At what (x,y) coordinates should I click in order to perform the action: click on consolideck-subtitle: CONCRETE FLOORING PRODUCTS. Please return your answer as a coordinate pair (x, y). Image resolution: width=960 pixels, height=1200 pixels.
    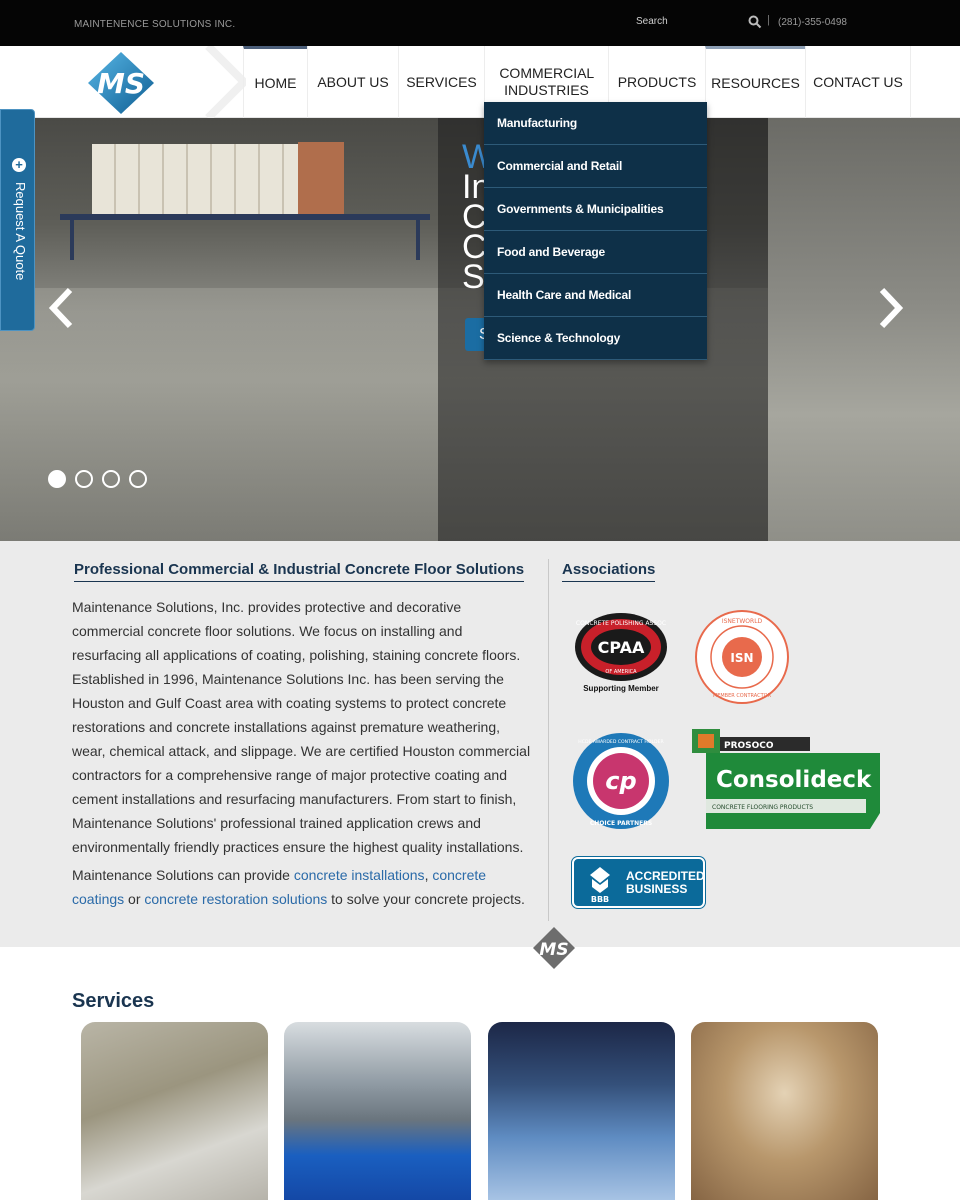
    Looking at the image, I should click on (762, 807).